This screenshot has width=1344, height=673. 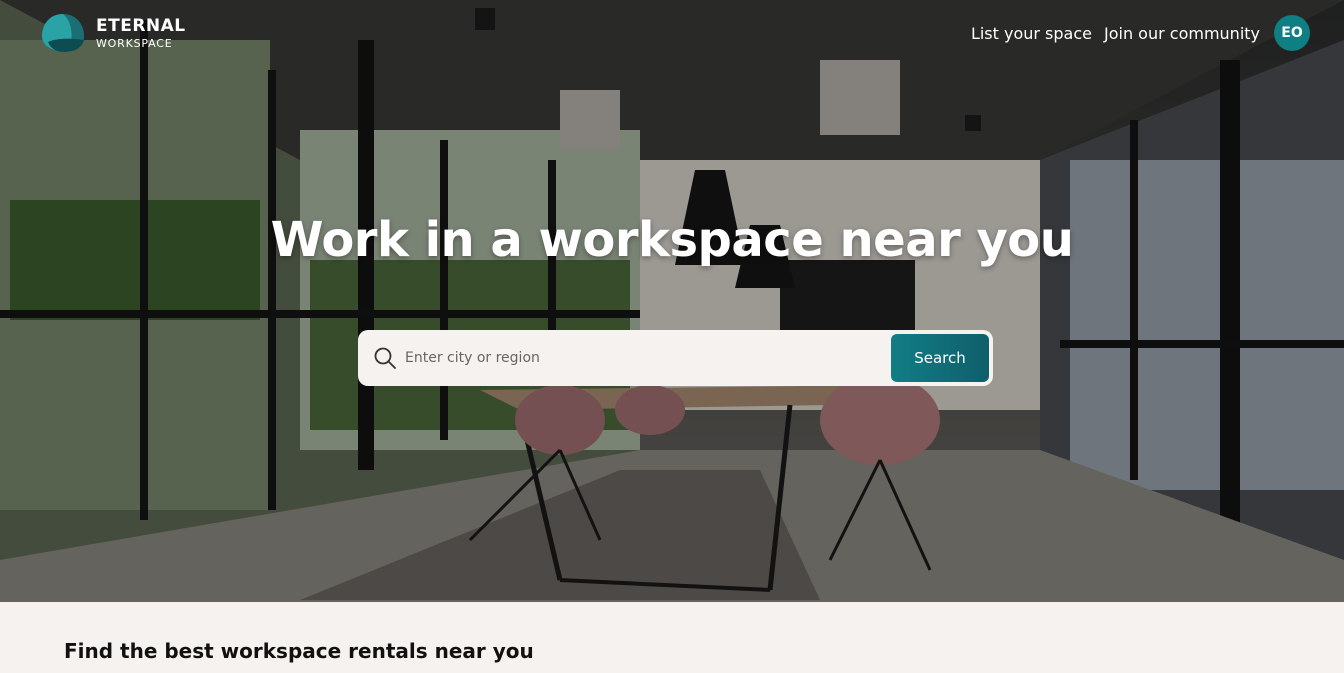 I want to click on brand-logo: ETERNAL WORKSPACE, so click(x=113, y=33).